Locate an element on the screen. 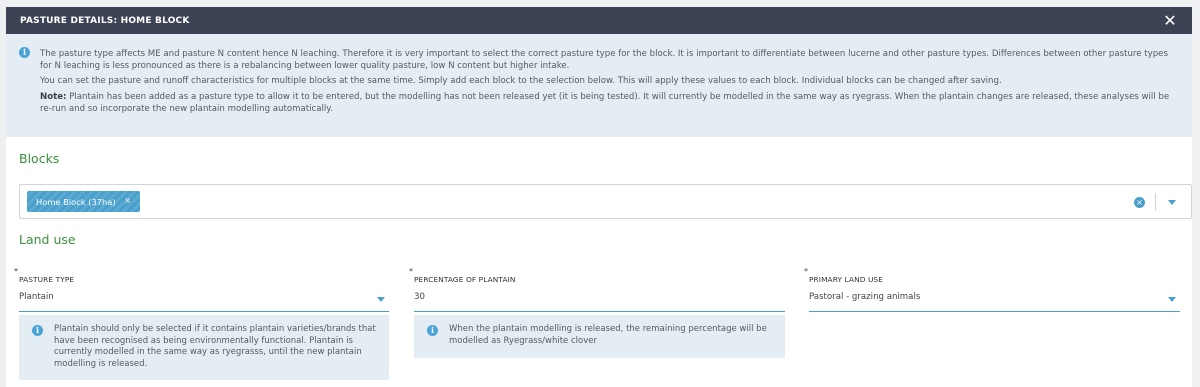  percentage-plantain-value: 30 is located at coordinates (419, 297).